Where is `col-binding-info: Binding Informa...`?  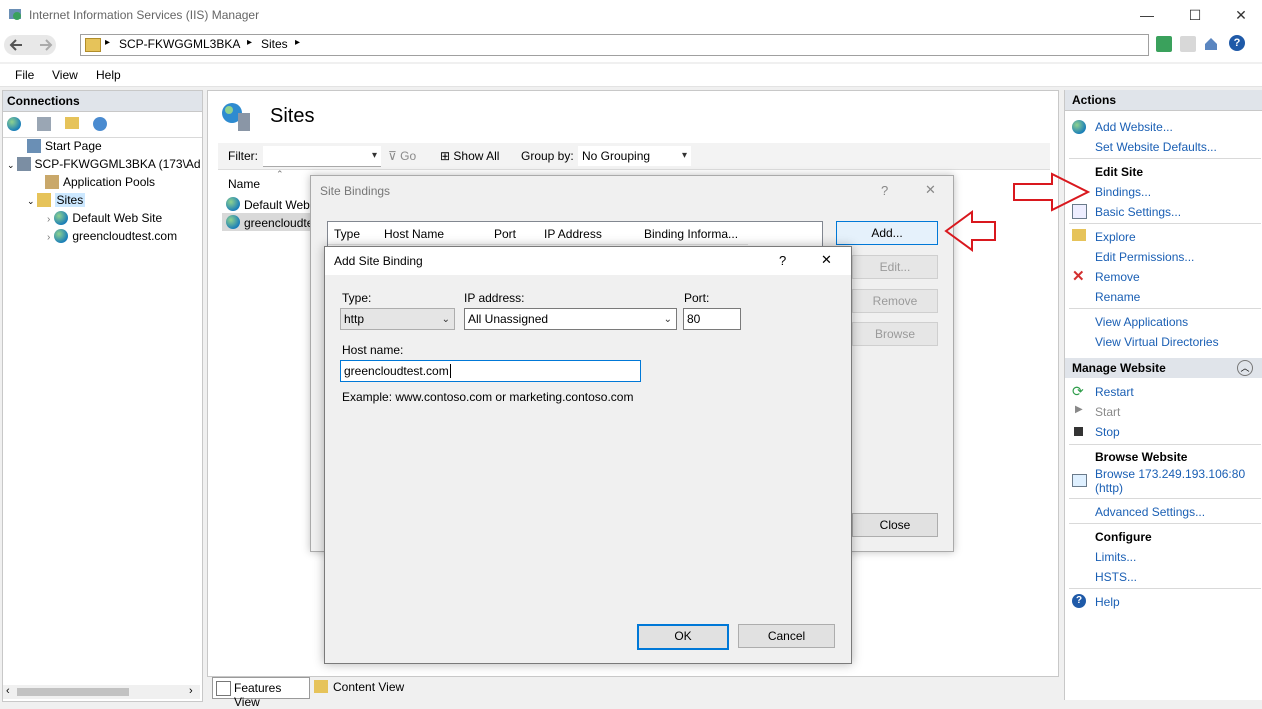
col-binding-info: Binding Informa... is located at coordinates (691, 234).